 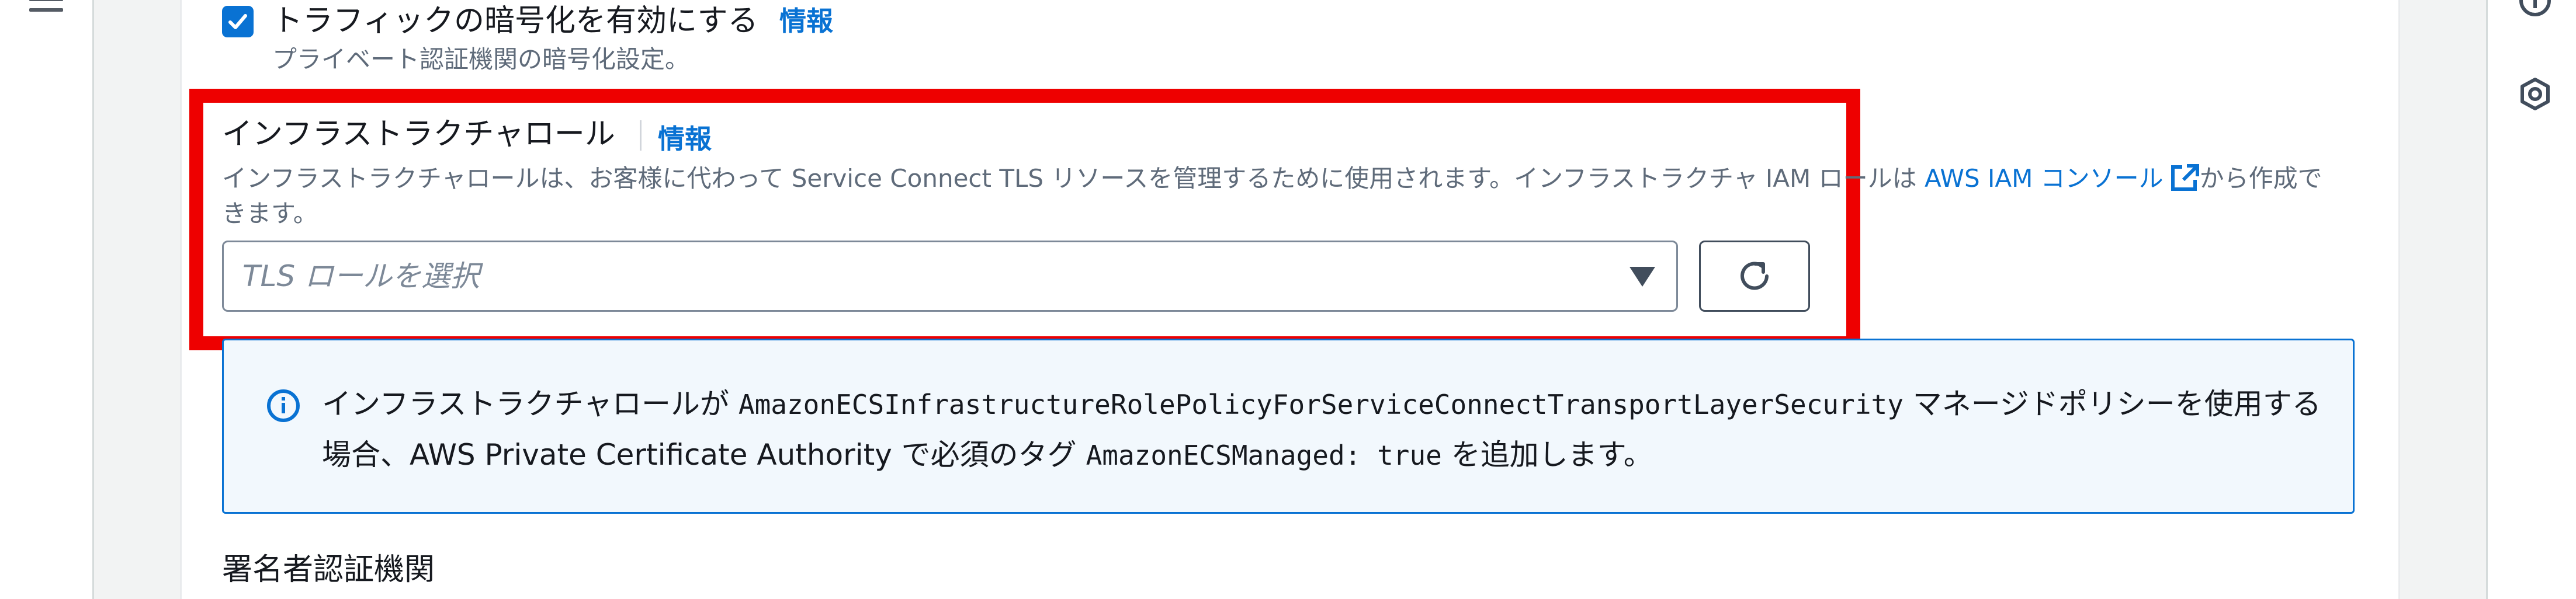 I want to click on left-gutter, so click(x=136, y=299).